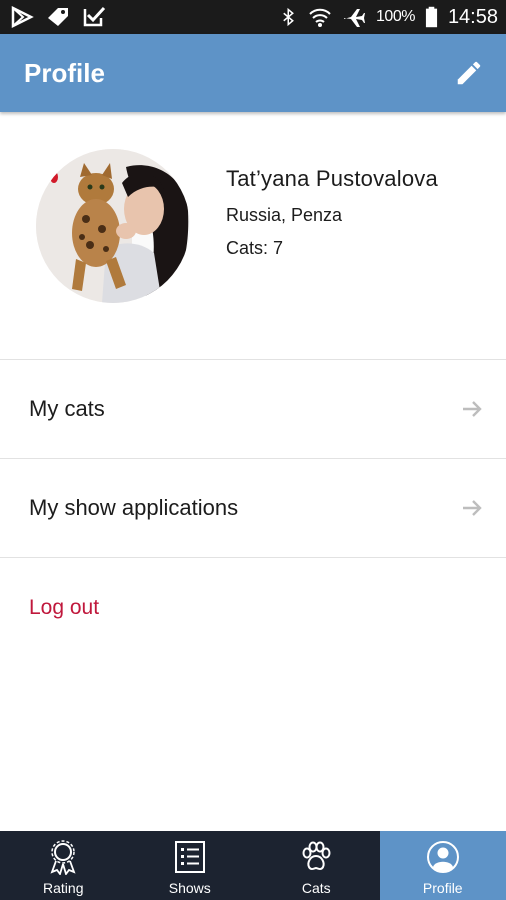 The height and width of the screenshot is (900, 506). What do you see at coordinates (472, 16) in the screenshot?
I see `clock: 14:58` at bounding box center [472, 16].